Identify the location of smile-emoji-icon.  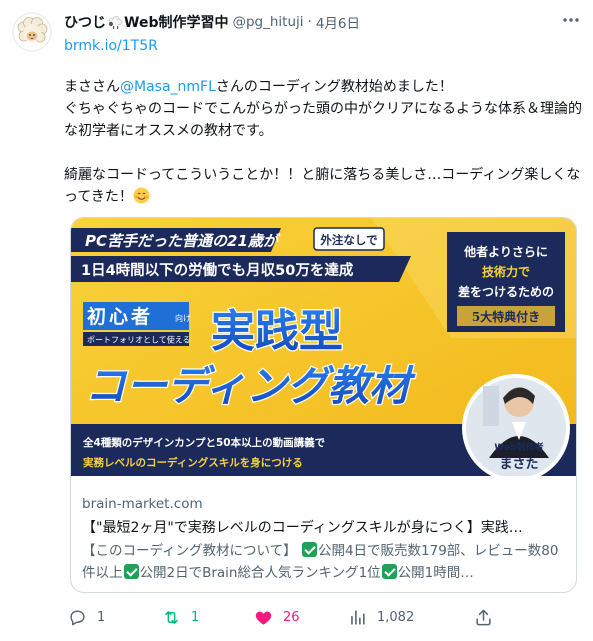
(141, 195).